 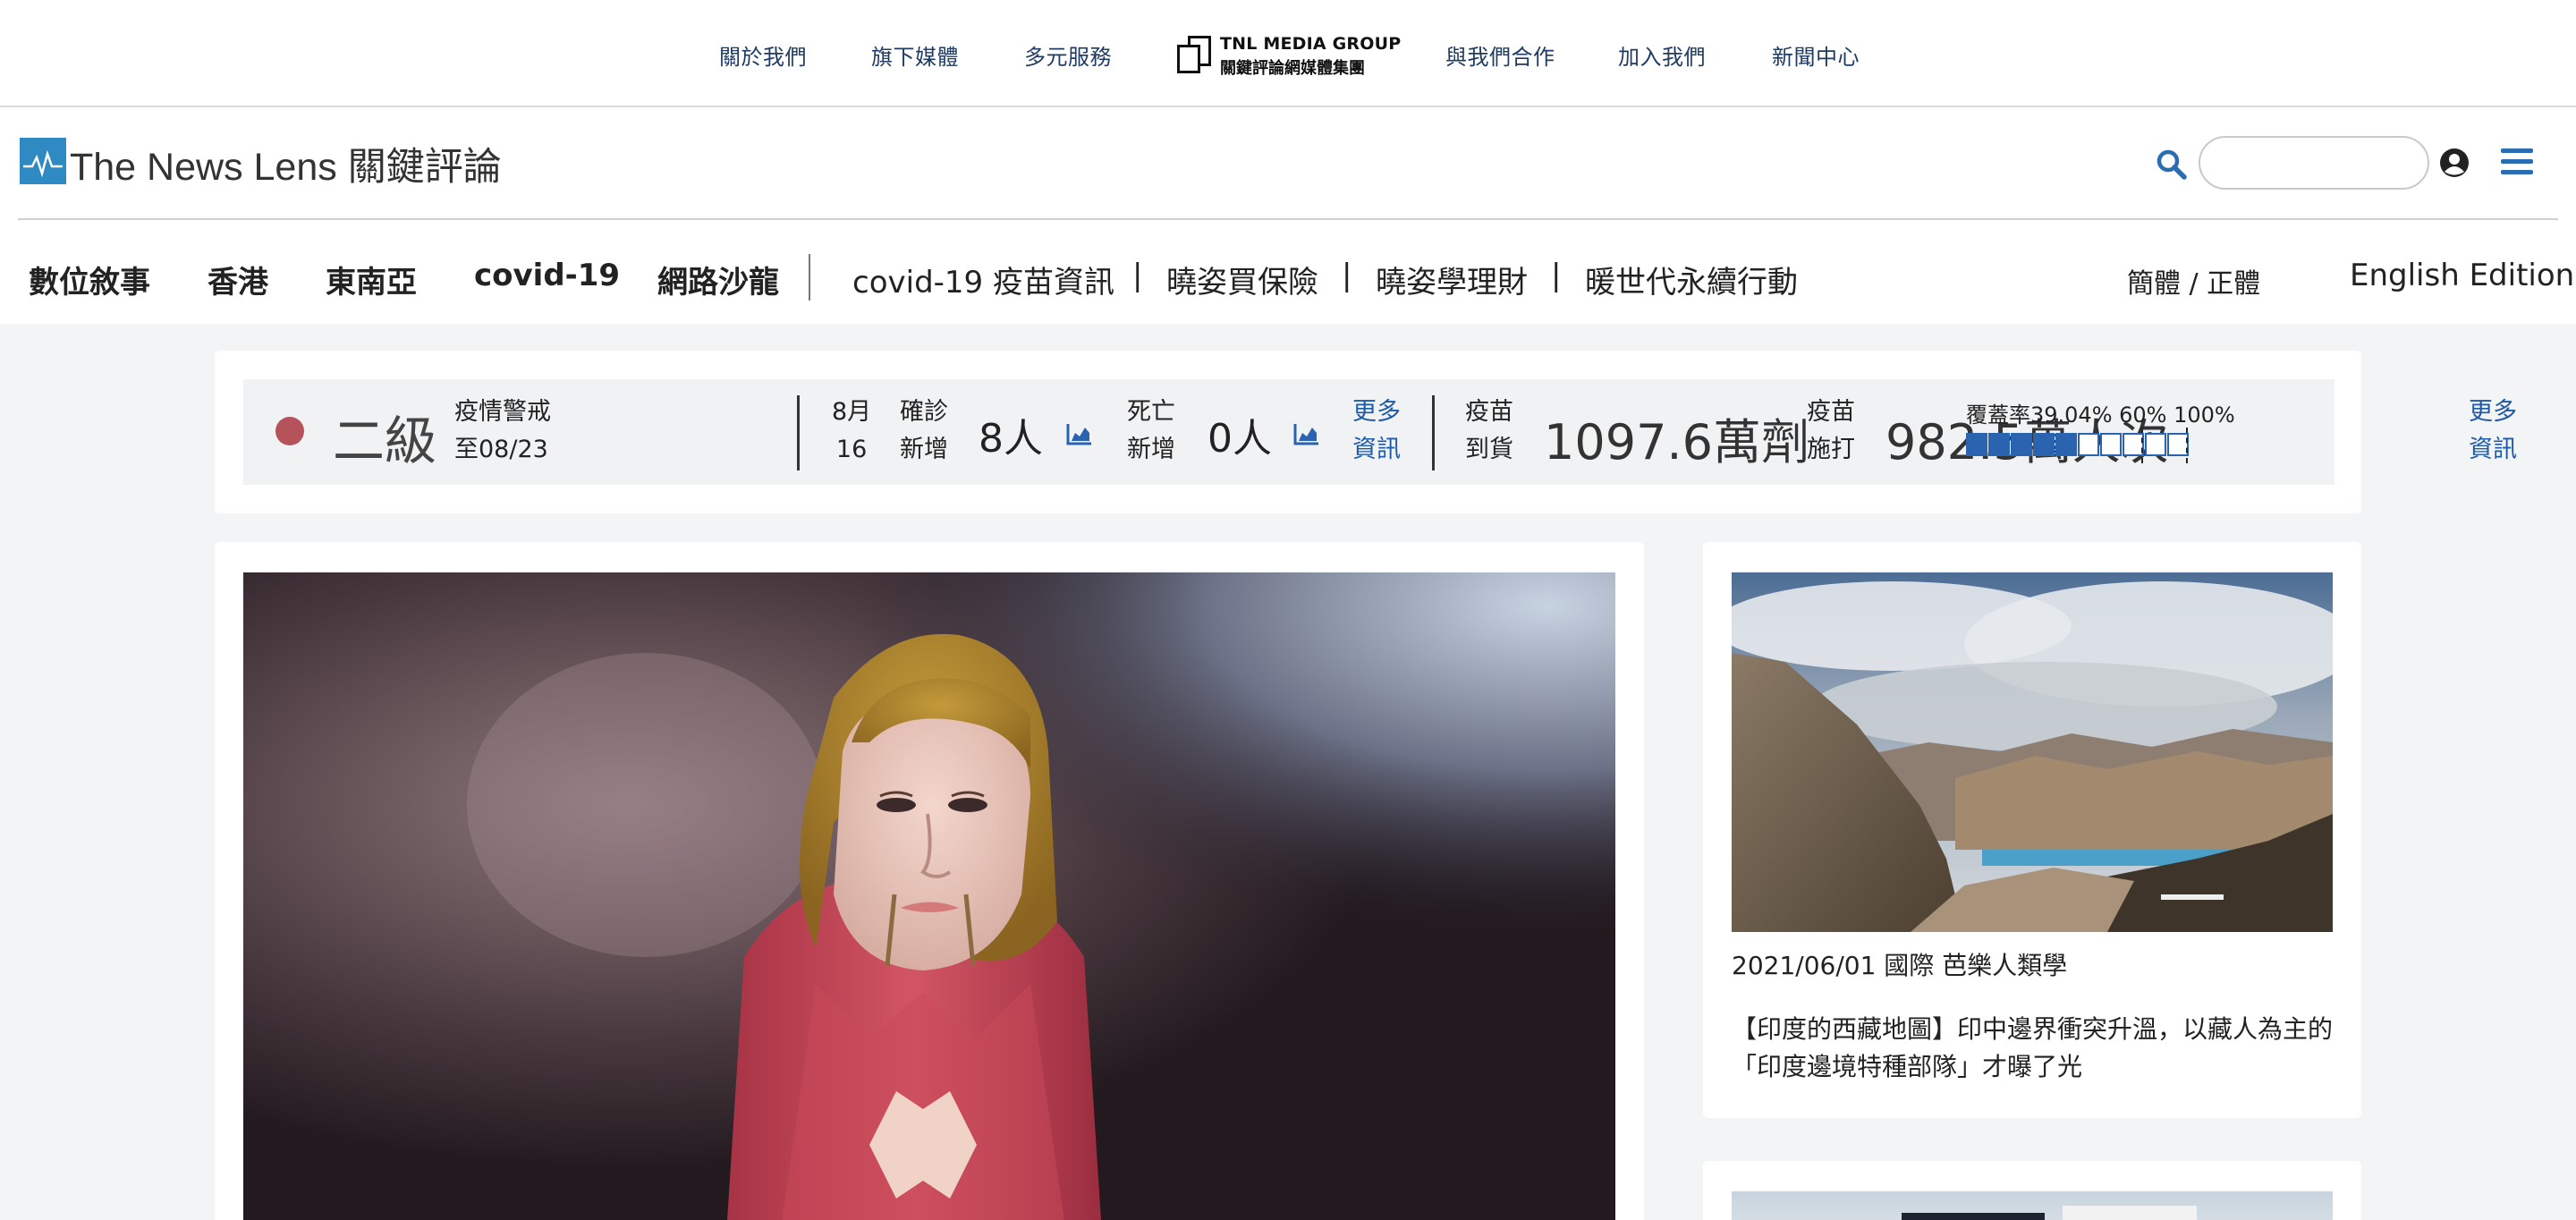 What do you see at coordinates (238, 280) in the screenshot?
I see `nav-item-hongkong: 香港` at bounding box center [238, 280].